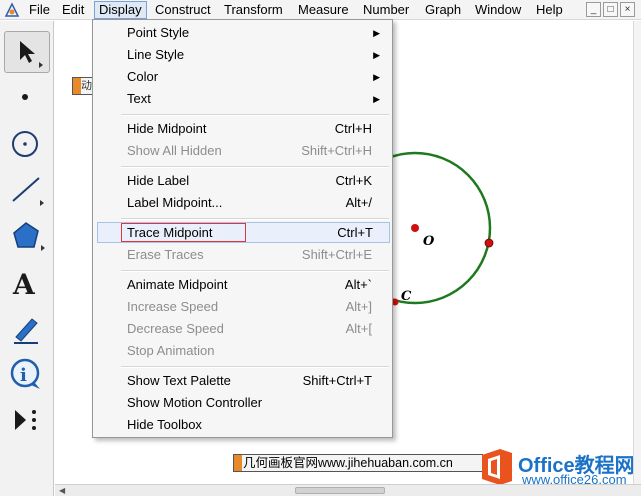 The image size is (641, 496). Describe the element at coordinates (143, 76) in the screenshot. I see `menu-item-label: Color` at that location.